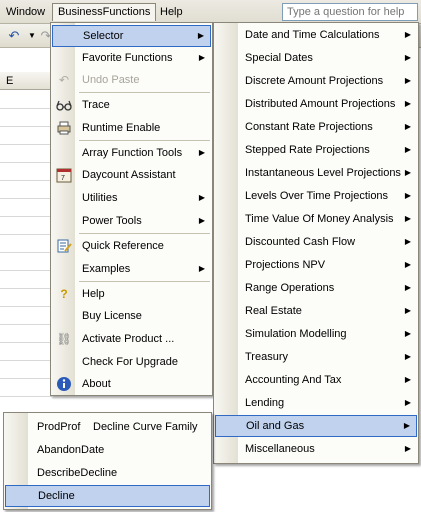 The image size is (421, 512). I want to click on menu-item-power-tools: Power Tools ▶, so click(131, 221).